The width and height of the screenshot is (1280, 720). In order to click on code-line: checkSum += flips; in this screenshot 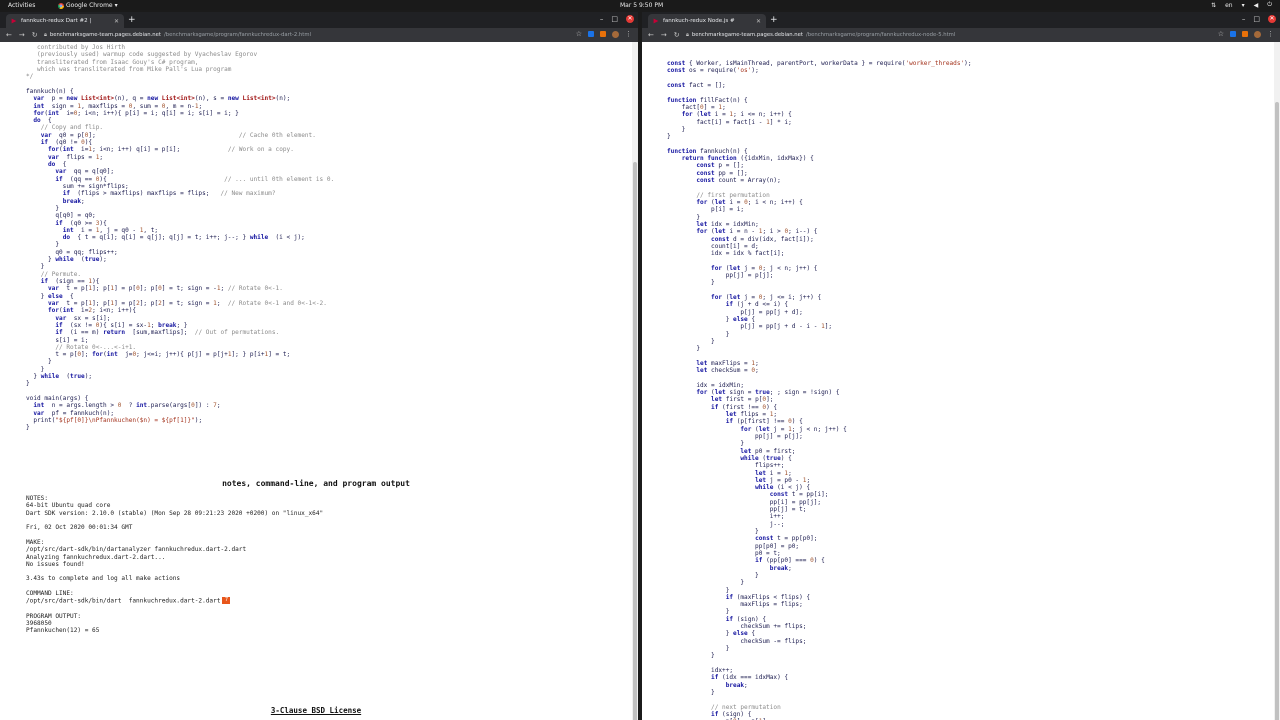, I will do `click(737, 627)`.